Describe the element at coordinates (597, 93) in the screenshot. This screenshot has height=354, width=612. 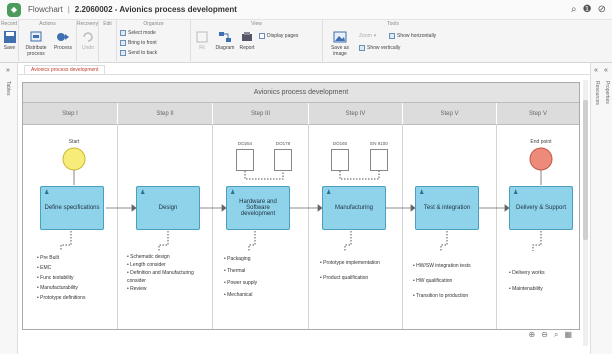
I see `resources-panel-label: Resources` at that location.